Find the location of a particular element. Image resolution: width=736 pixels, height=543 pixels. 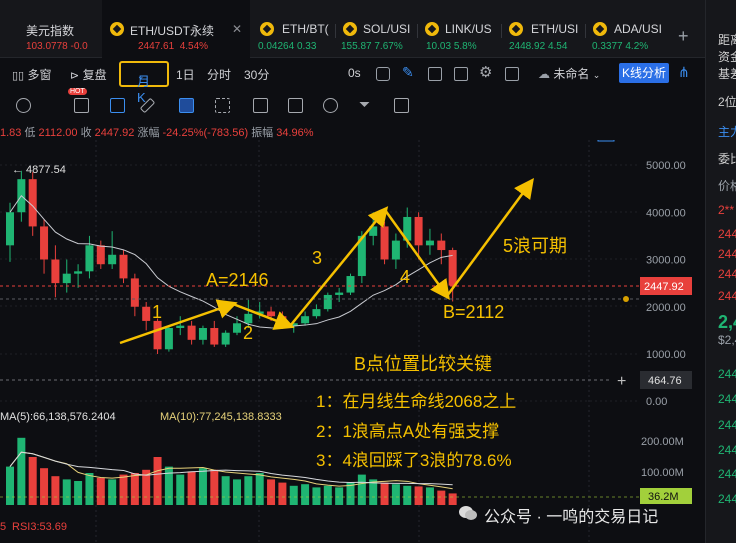

drawing-toolbar is located at coordinates (352, 105).